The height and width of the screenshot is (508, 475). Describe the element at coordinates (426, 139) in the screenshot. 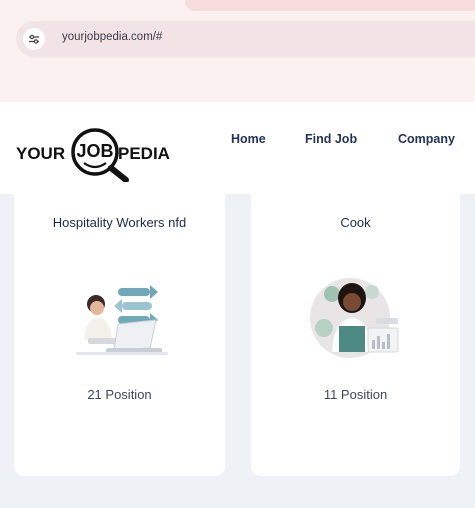

I see `nav-company: Company` at that location.